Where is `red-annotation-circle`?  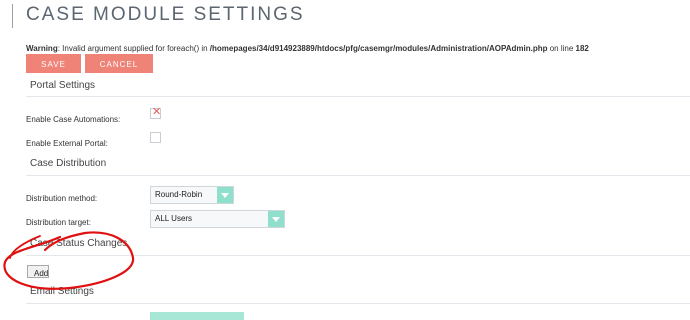 red-annotation-circle is located at coordinates (69, 260).